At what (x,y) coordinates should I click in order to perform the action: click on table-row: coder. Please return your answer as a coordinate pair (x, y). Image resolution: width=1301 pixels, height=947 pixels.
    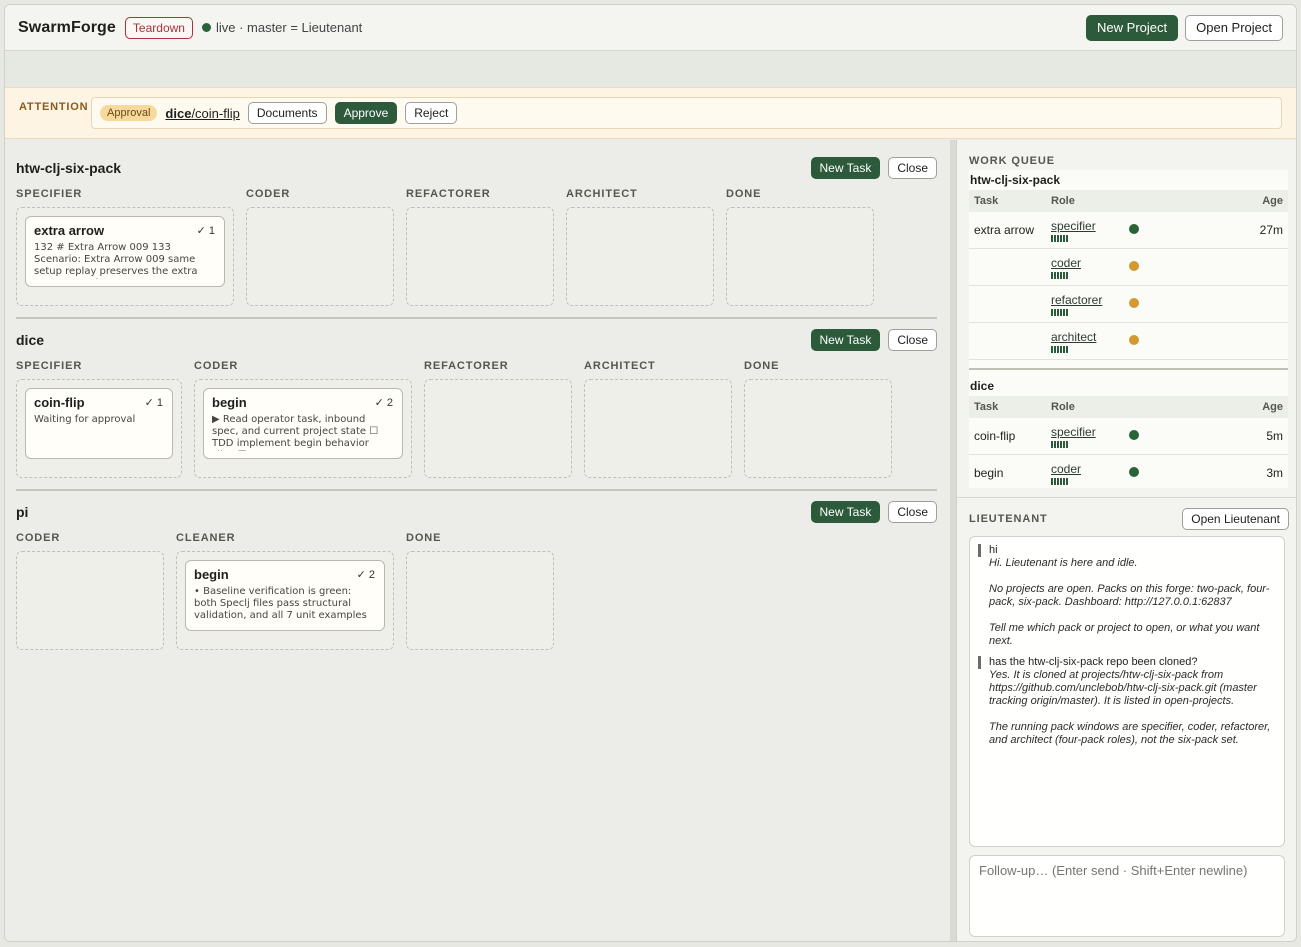
    Looking at the image, I should click on (1128, 267).